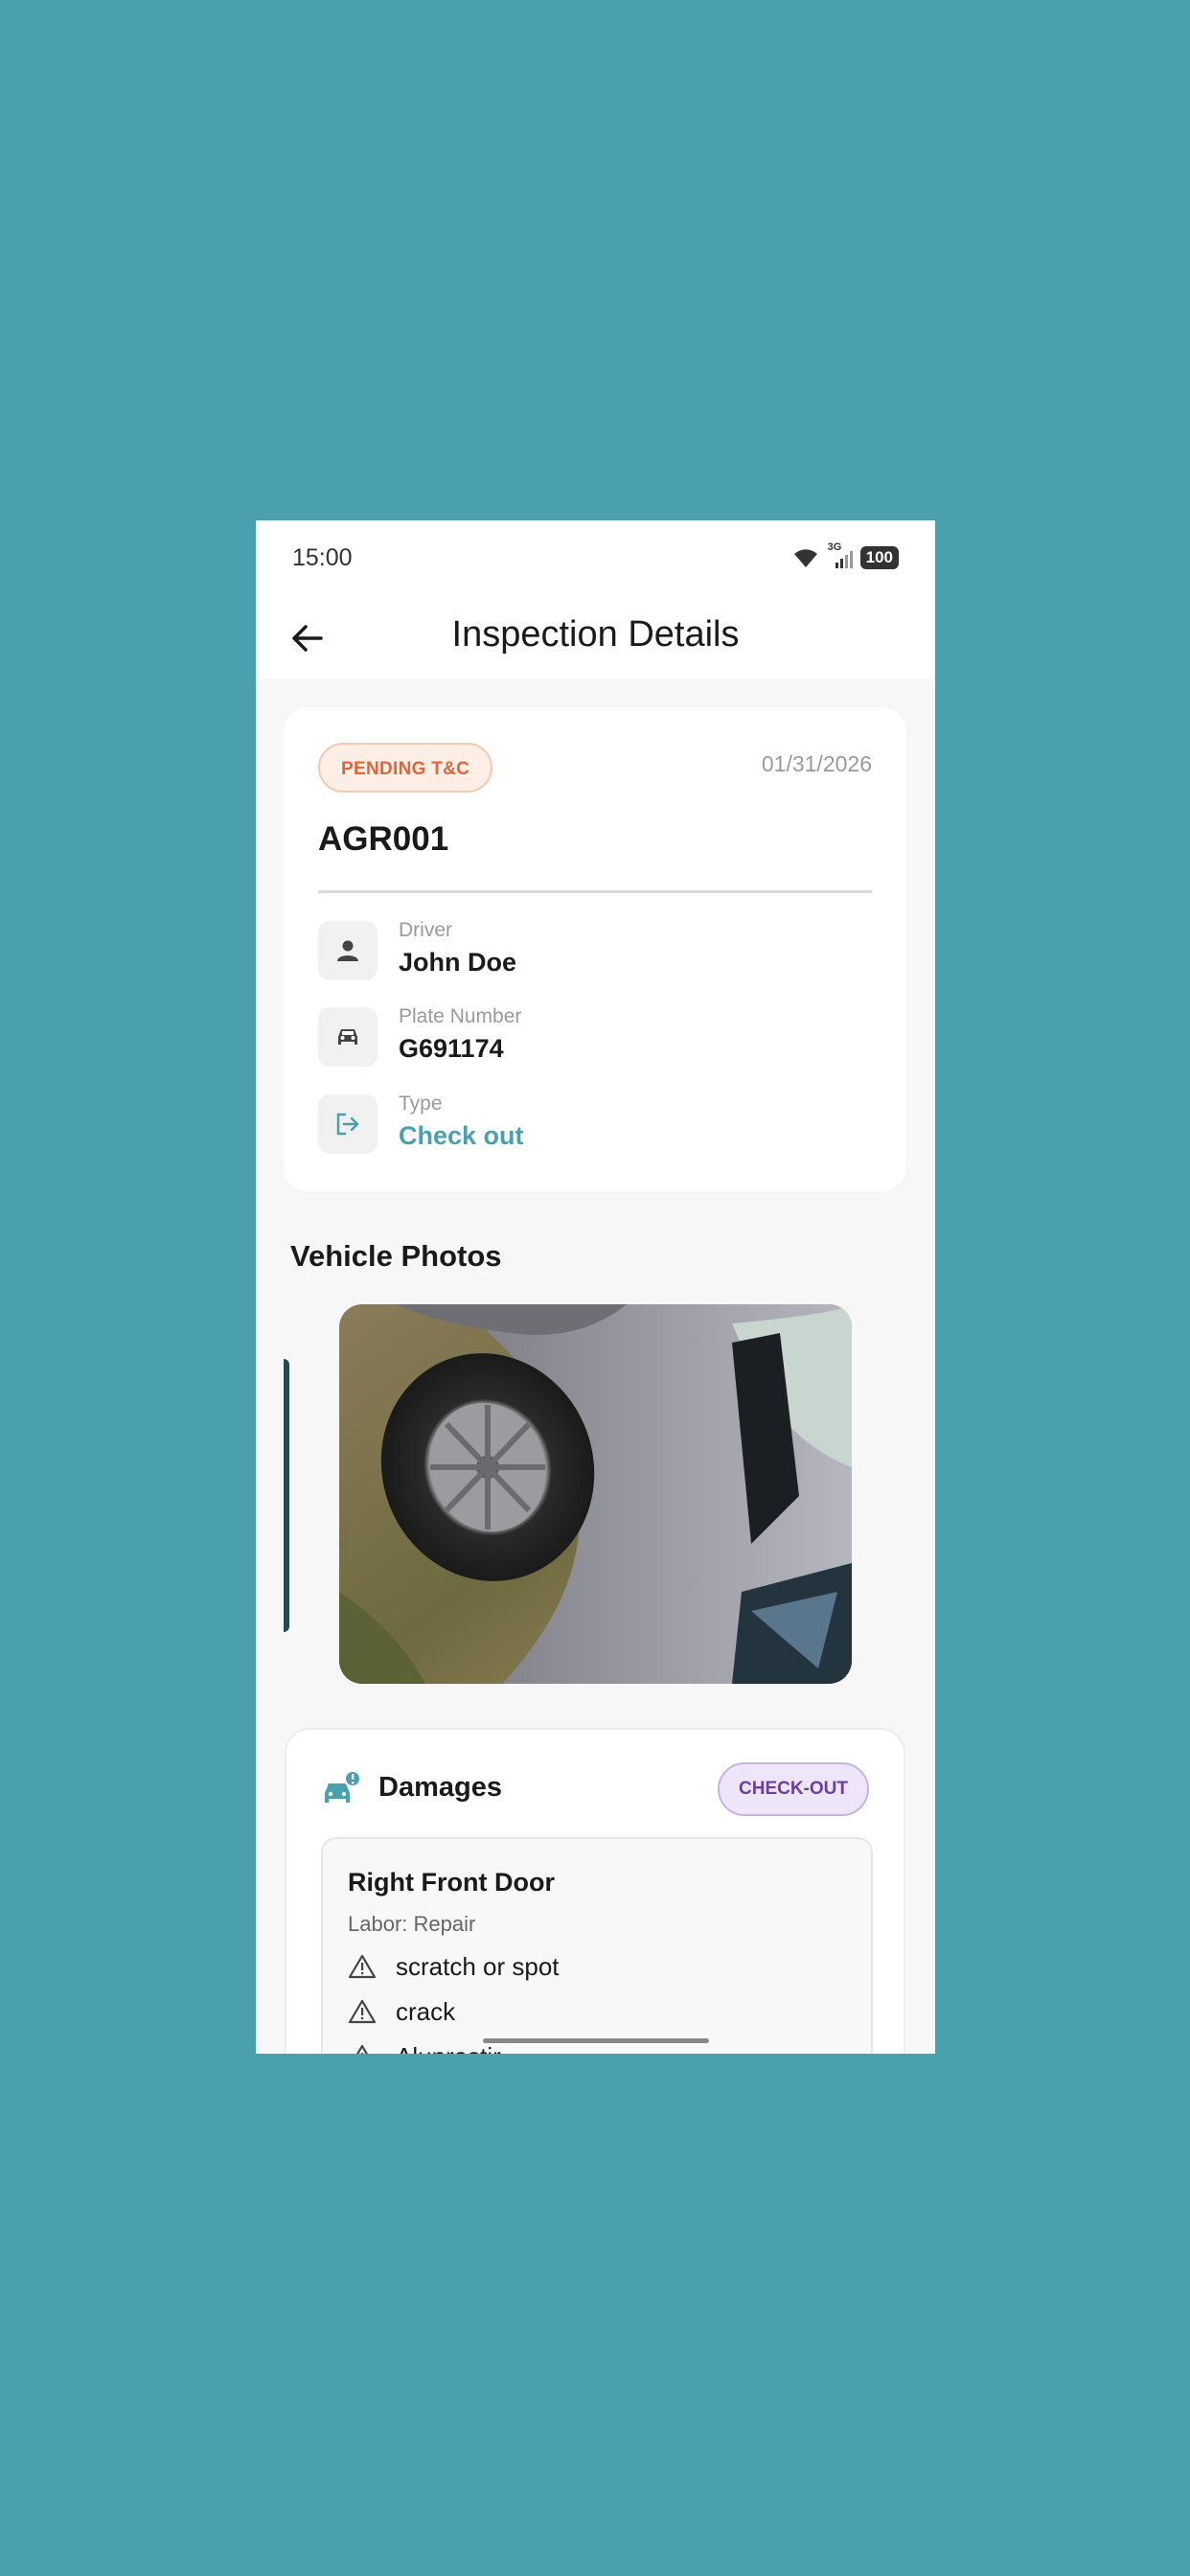  I want to click on checkout-badge: CHECK-OUT, so click(794, 1789).